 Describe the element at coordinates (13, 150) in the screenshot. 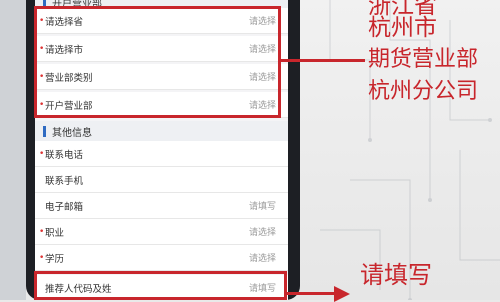

I see `left-background` at that location.